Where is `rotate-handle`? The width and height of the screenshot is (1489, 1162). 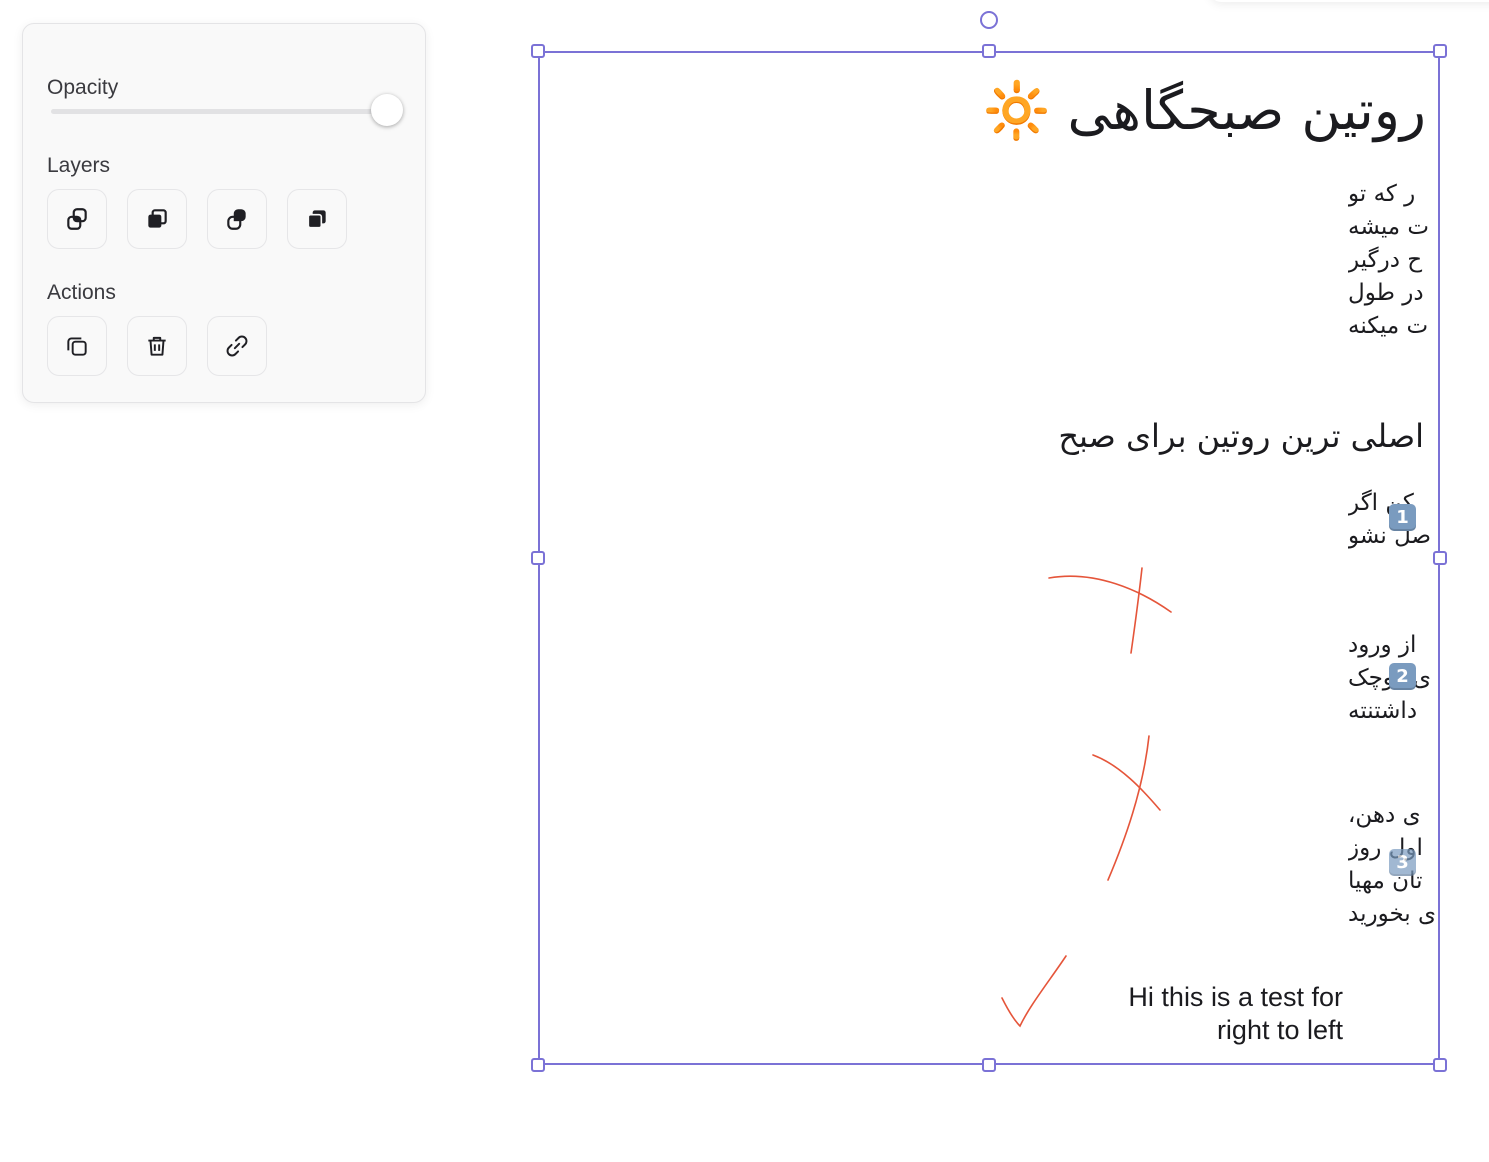
rotate-handle is located at coordinates (989, 20).